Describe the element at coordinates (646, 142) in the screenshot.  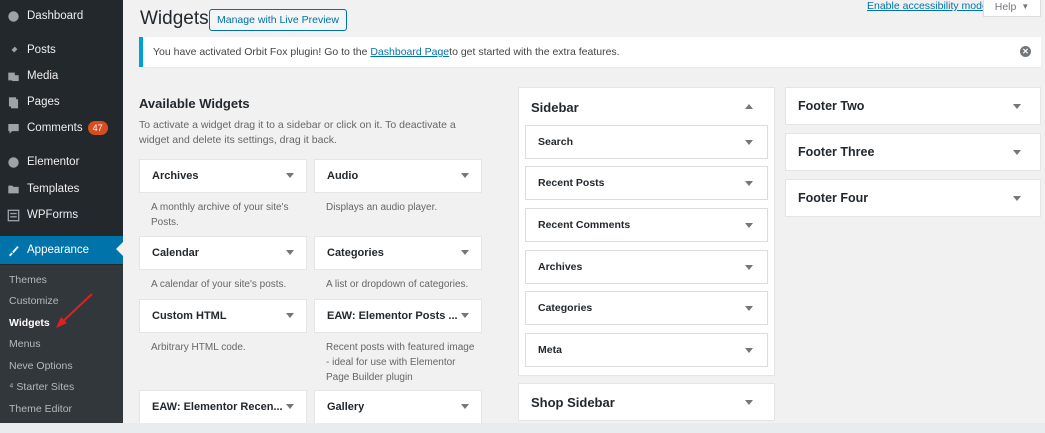
I see `sidebar-widget-search: Search` at that location.